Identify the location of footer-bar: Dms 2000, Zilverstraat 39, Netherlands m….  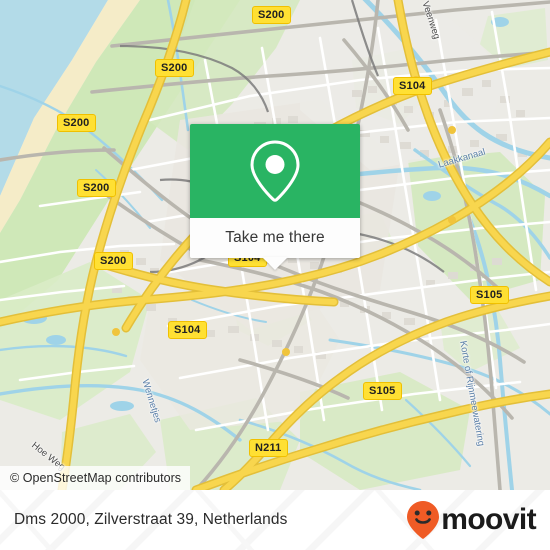
(275, 520).